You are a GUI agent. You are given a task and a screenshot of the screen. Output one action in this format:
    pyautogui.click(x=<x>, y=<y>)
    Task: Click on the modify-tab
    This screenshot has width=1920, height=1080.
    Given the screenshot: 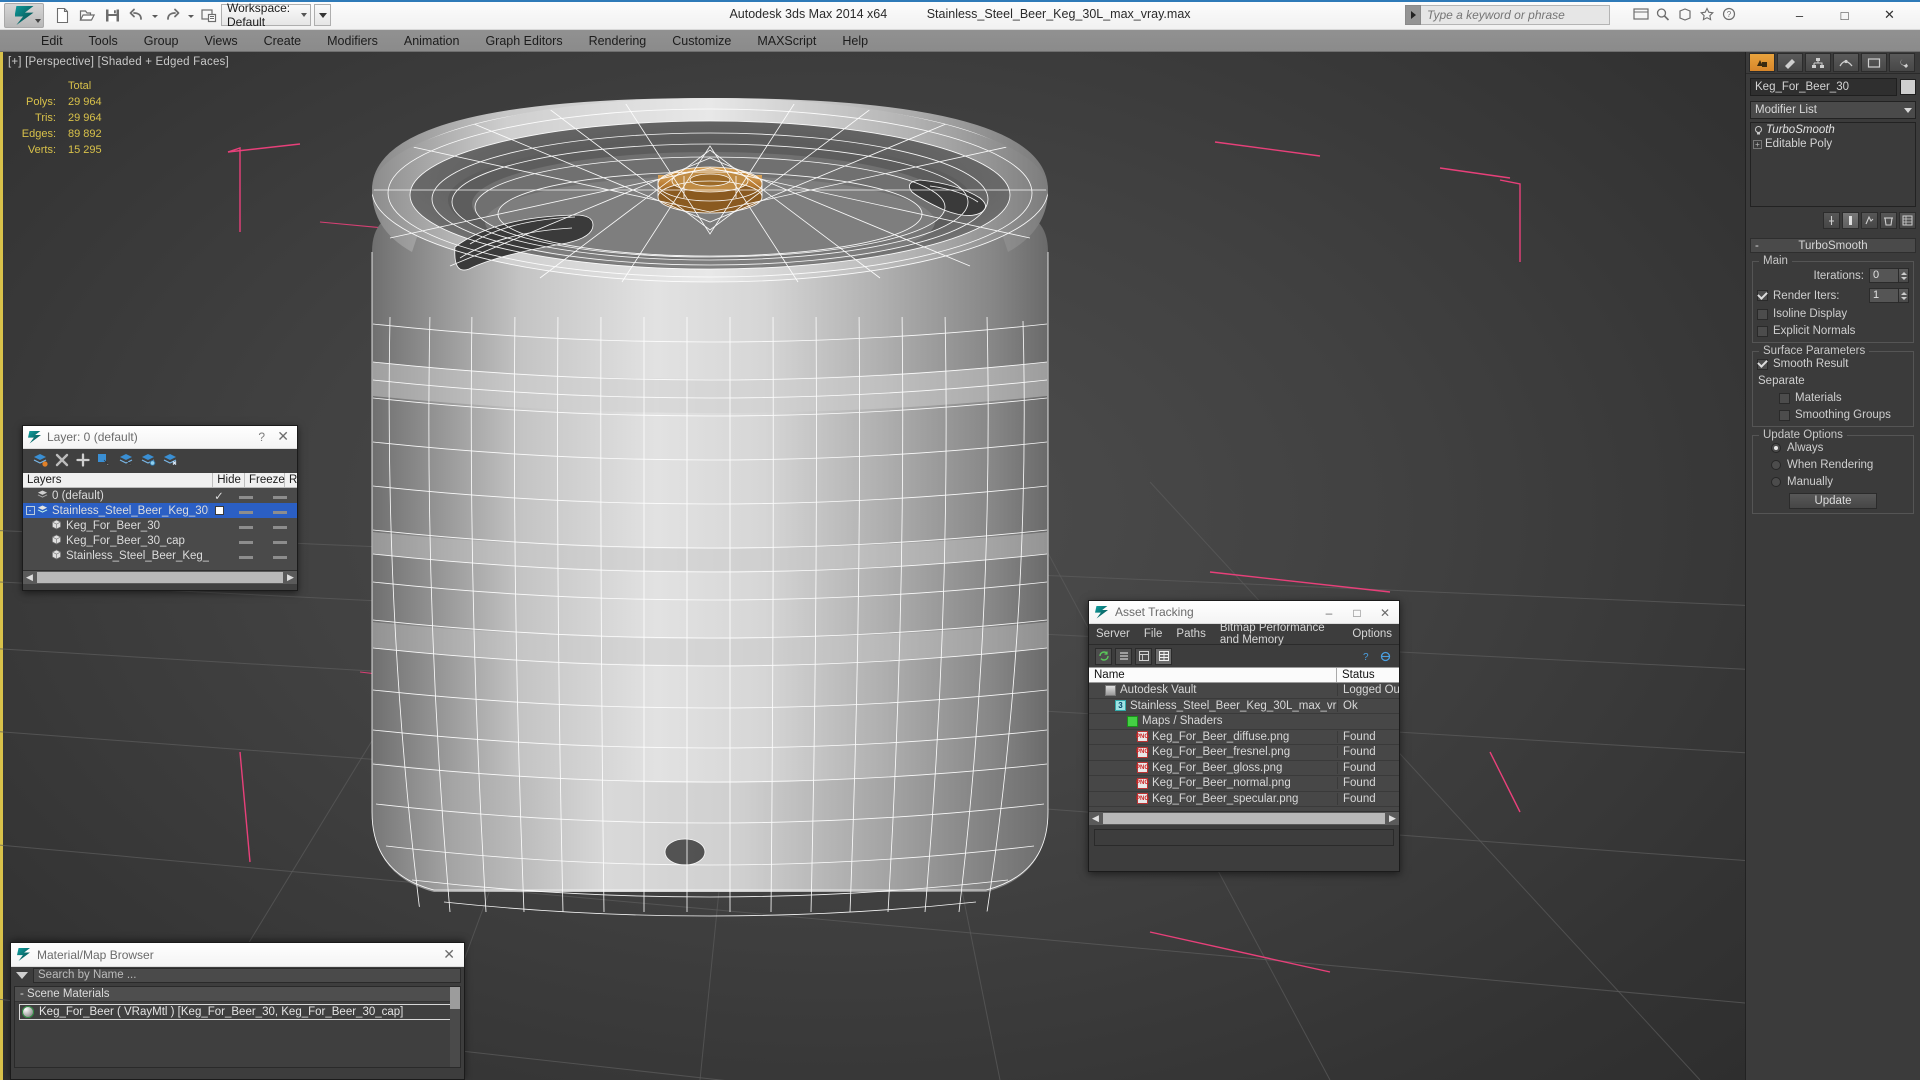 What is the action you would take?
    pyautogui.click(x=1790, y=62)
    